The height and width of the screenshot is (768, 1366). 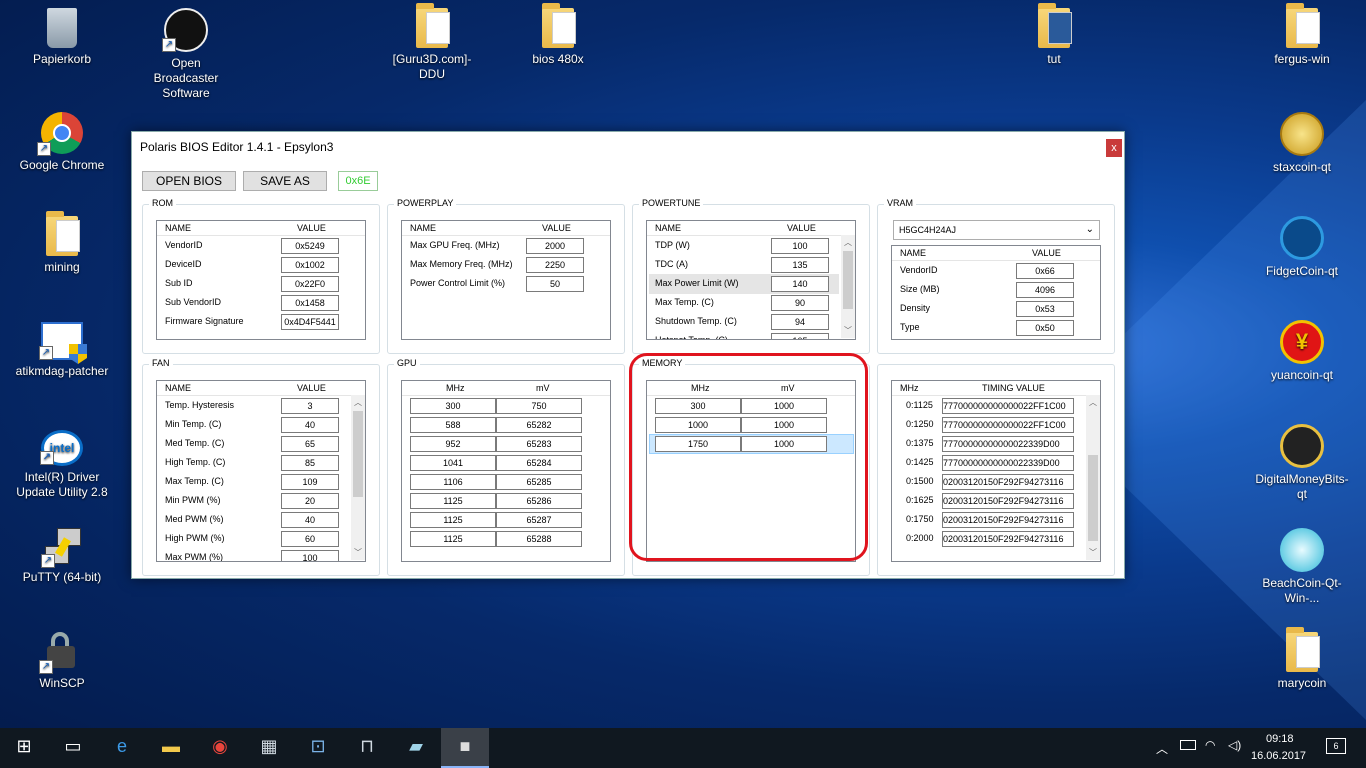 What do you see at coordinates (800, 322) in the screenshot?
I see `value-field: 94` at bounding box center [800, 322].